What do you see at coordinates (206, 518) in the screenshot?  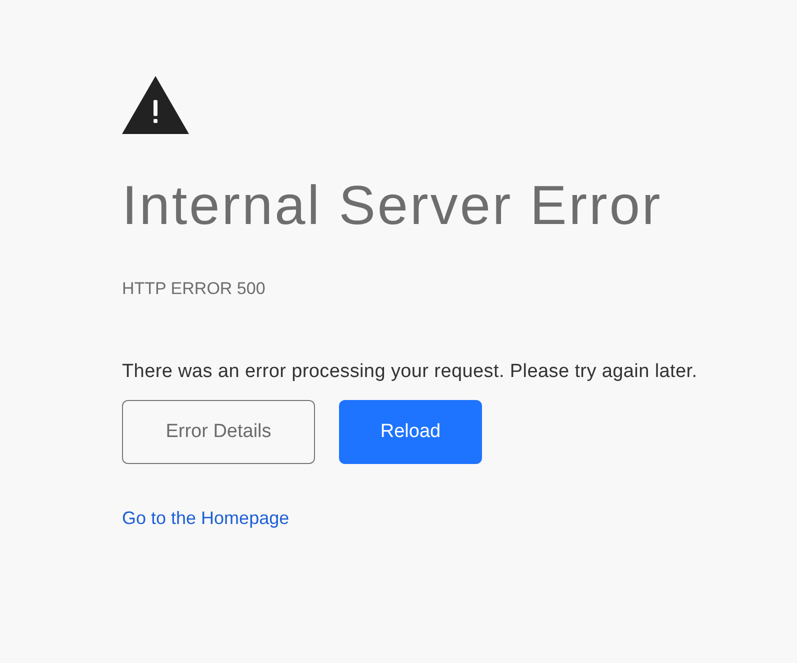 I see `homepage-link: Go to the Homepage` at bounding box center [206, 518].